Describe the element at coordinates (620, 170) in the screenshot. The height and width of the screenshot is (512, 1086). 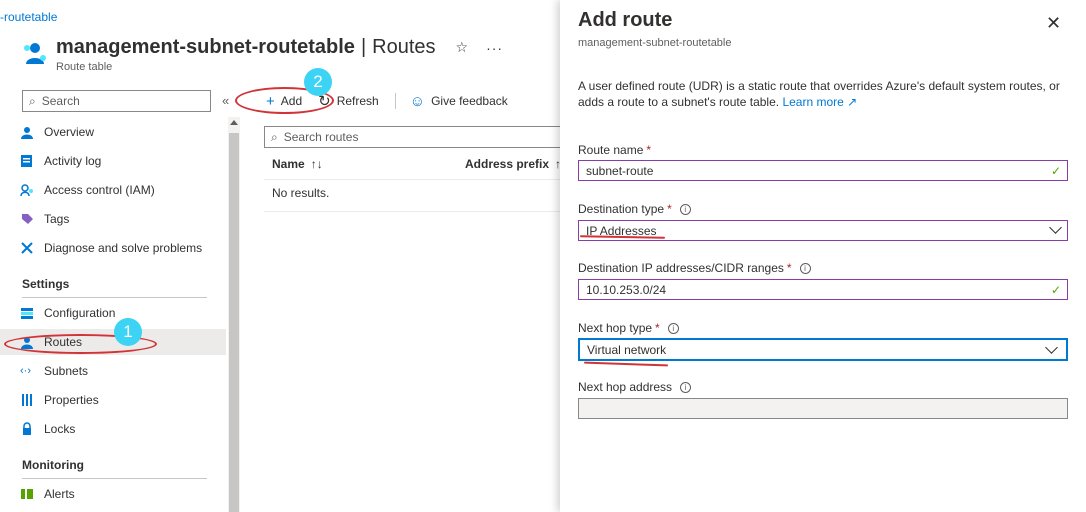
I see `route-name-value: subnet-route` at that location.